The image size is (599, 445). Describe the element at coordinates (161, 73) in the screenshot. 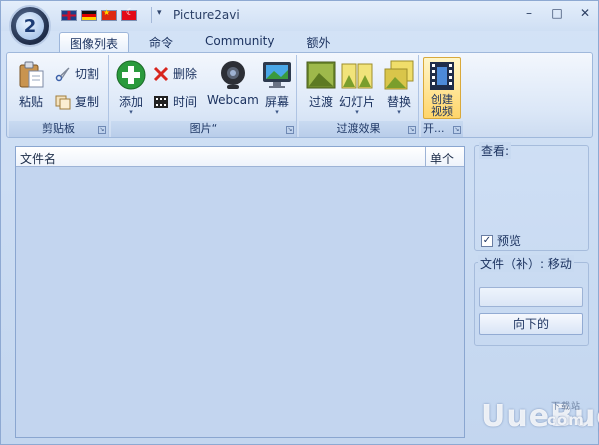

I see `delete-x-icon` at that location.